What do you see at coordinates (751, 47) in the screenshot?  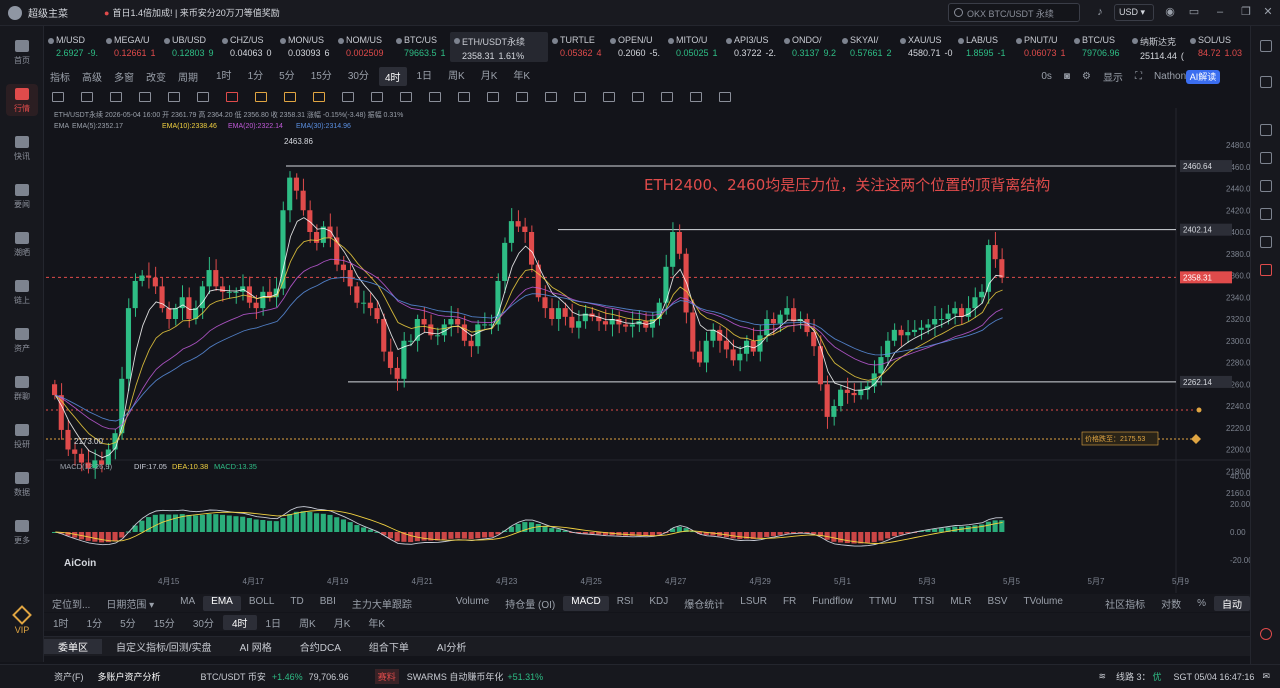 I see `ticker-item: API3/US 0.3722 -2.` at bounding box center [751, 47].